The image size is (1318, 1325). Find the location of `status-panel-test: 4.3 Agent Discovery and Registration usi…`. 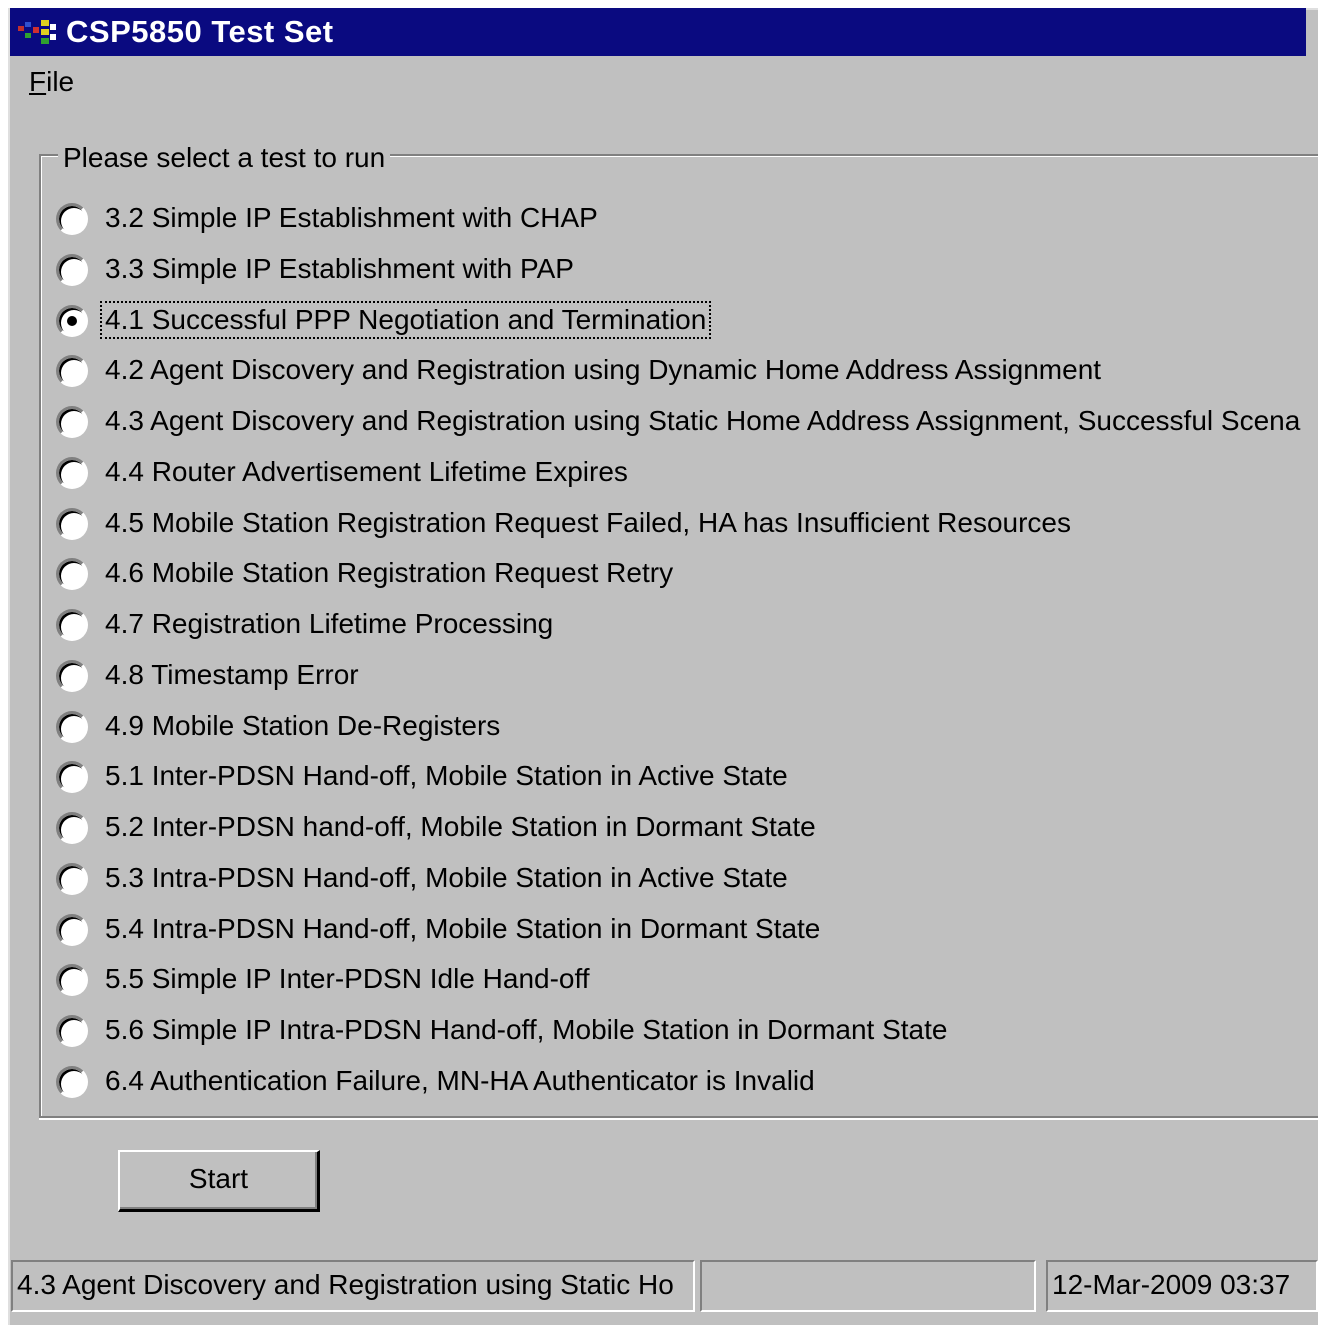

status-panel-test: 4.3 Agent Discovery and Registration usi… is located at coordinates (353, 1286).